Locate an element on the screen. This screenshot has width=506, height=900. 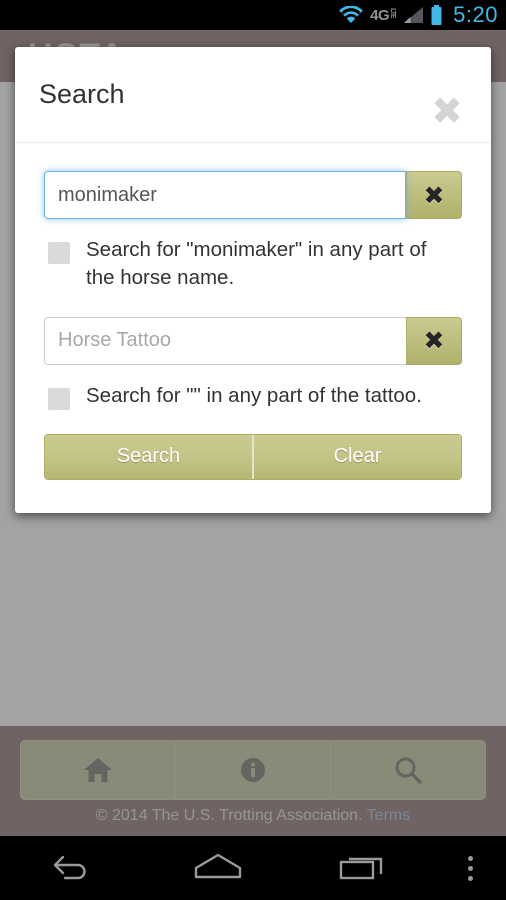
horse-name-input is located at coordinates (225, 195).